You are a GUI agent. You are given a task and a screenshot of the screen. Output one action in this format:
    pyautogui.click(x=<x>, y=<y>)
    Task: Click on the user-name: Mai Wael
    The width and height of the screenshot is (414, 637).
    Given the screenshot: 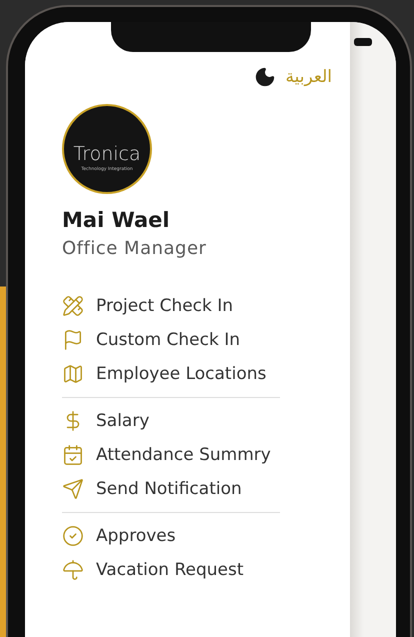 What is the action you would take?
    pyautogui.click(x=116, y=220)
    